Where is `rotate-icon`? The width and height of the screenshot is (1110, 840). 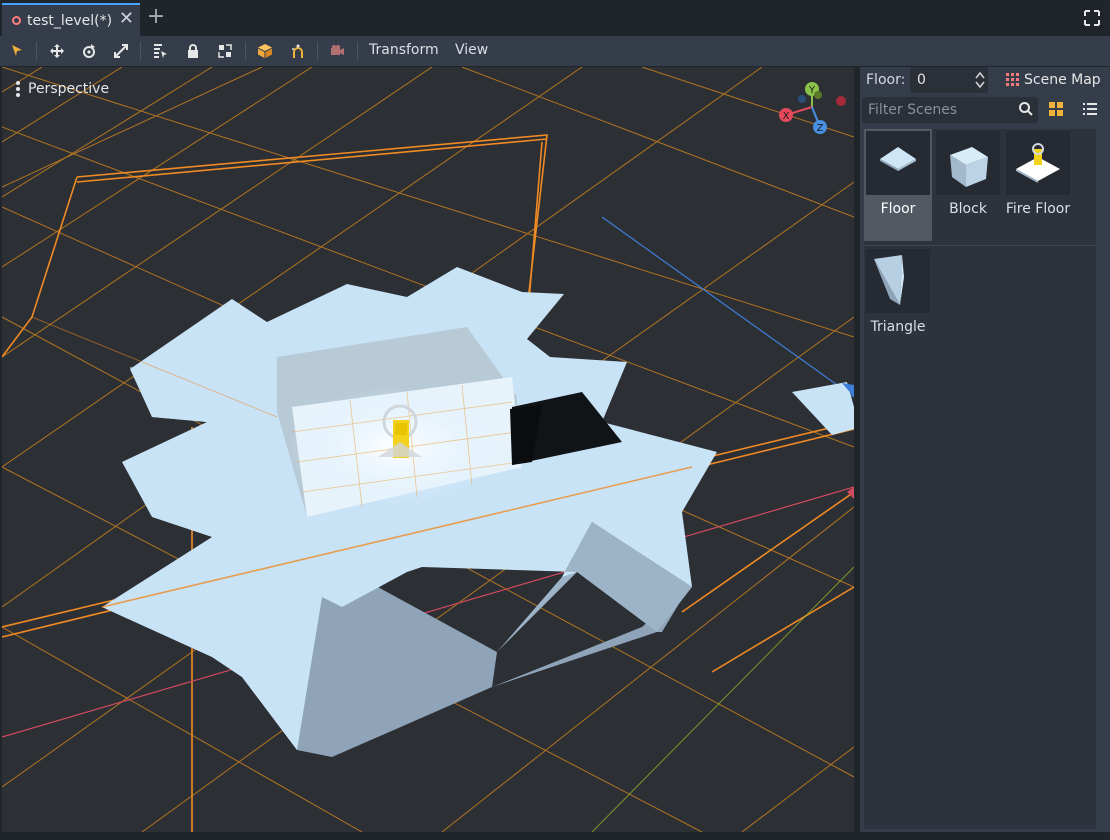
rotate-icon is located at coordinates (89, 51).